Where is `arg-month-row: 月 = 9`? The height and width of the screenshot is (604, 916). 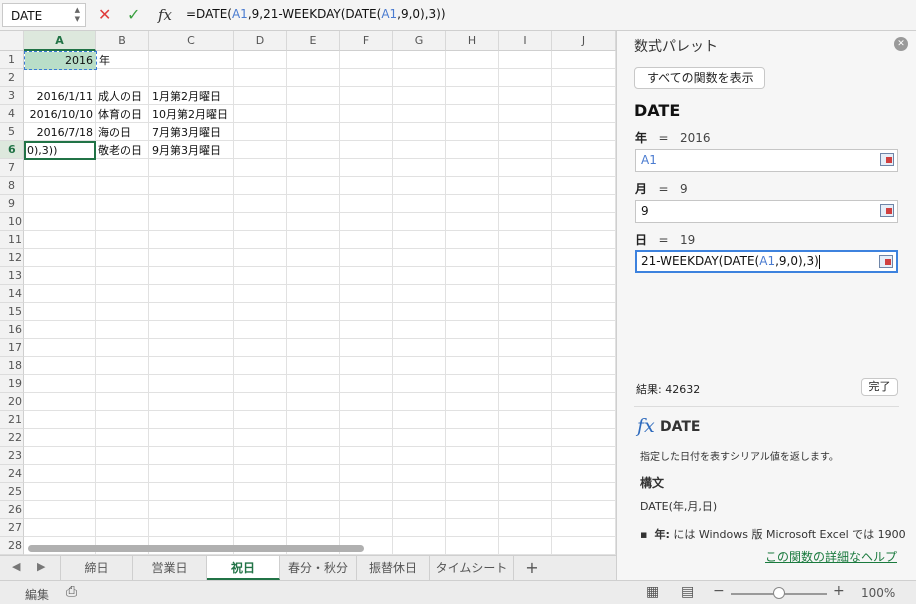
arg-month-row: 月 = 9 is located at coordinates (661, 188).